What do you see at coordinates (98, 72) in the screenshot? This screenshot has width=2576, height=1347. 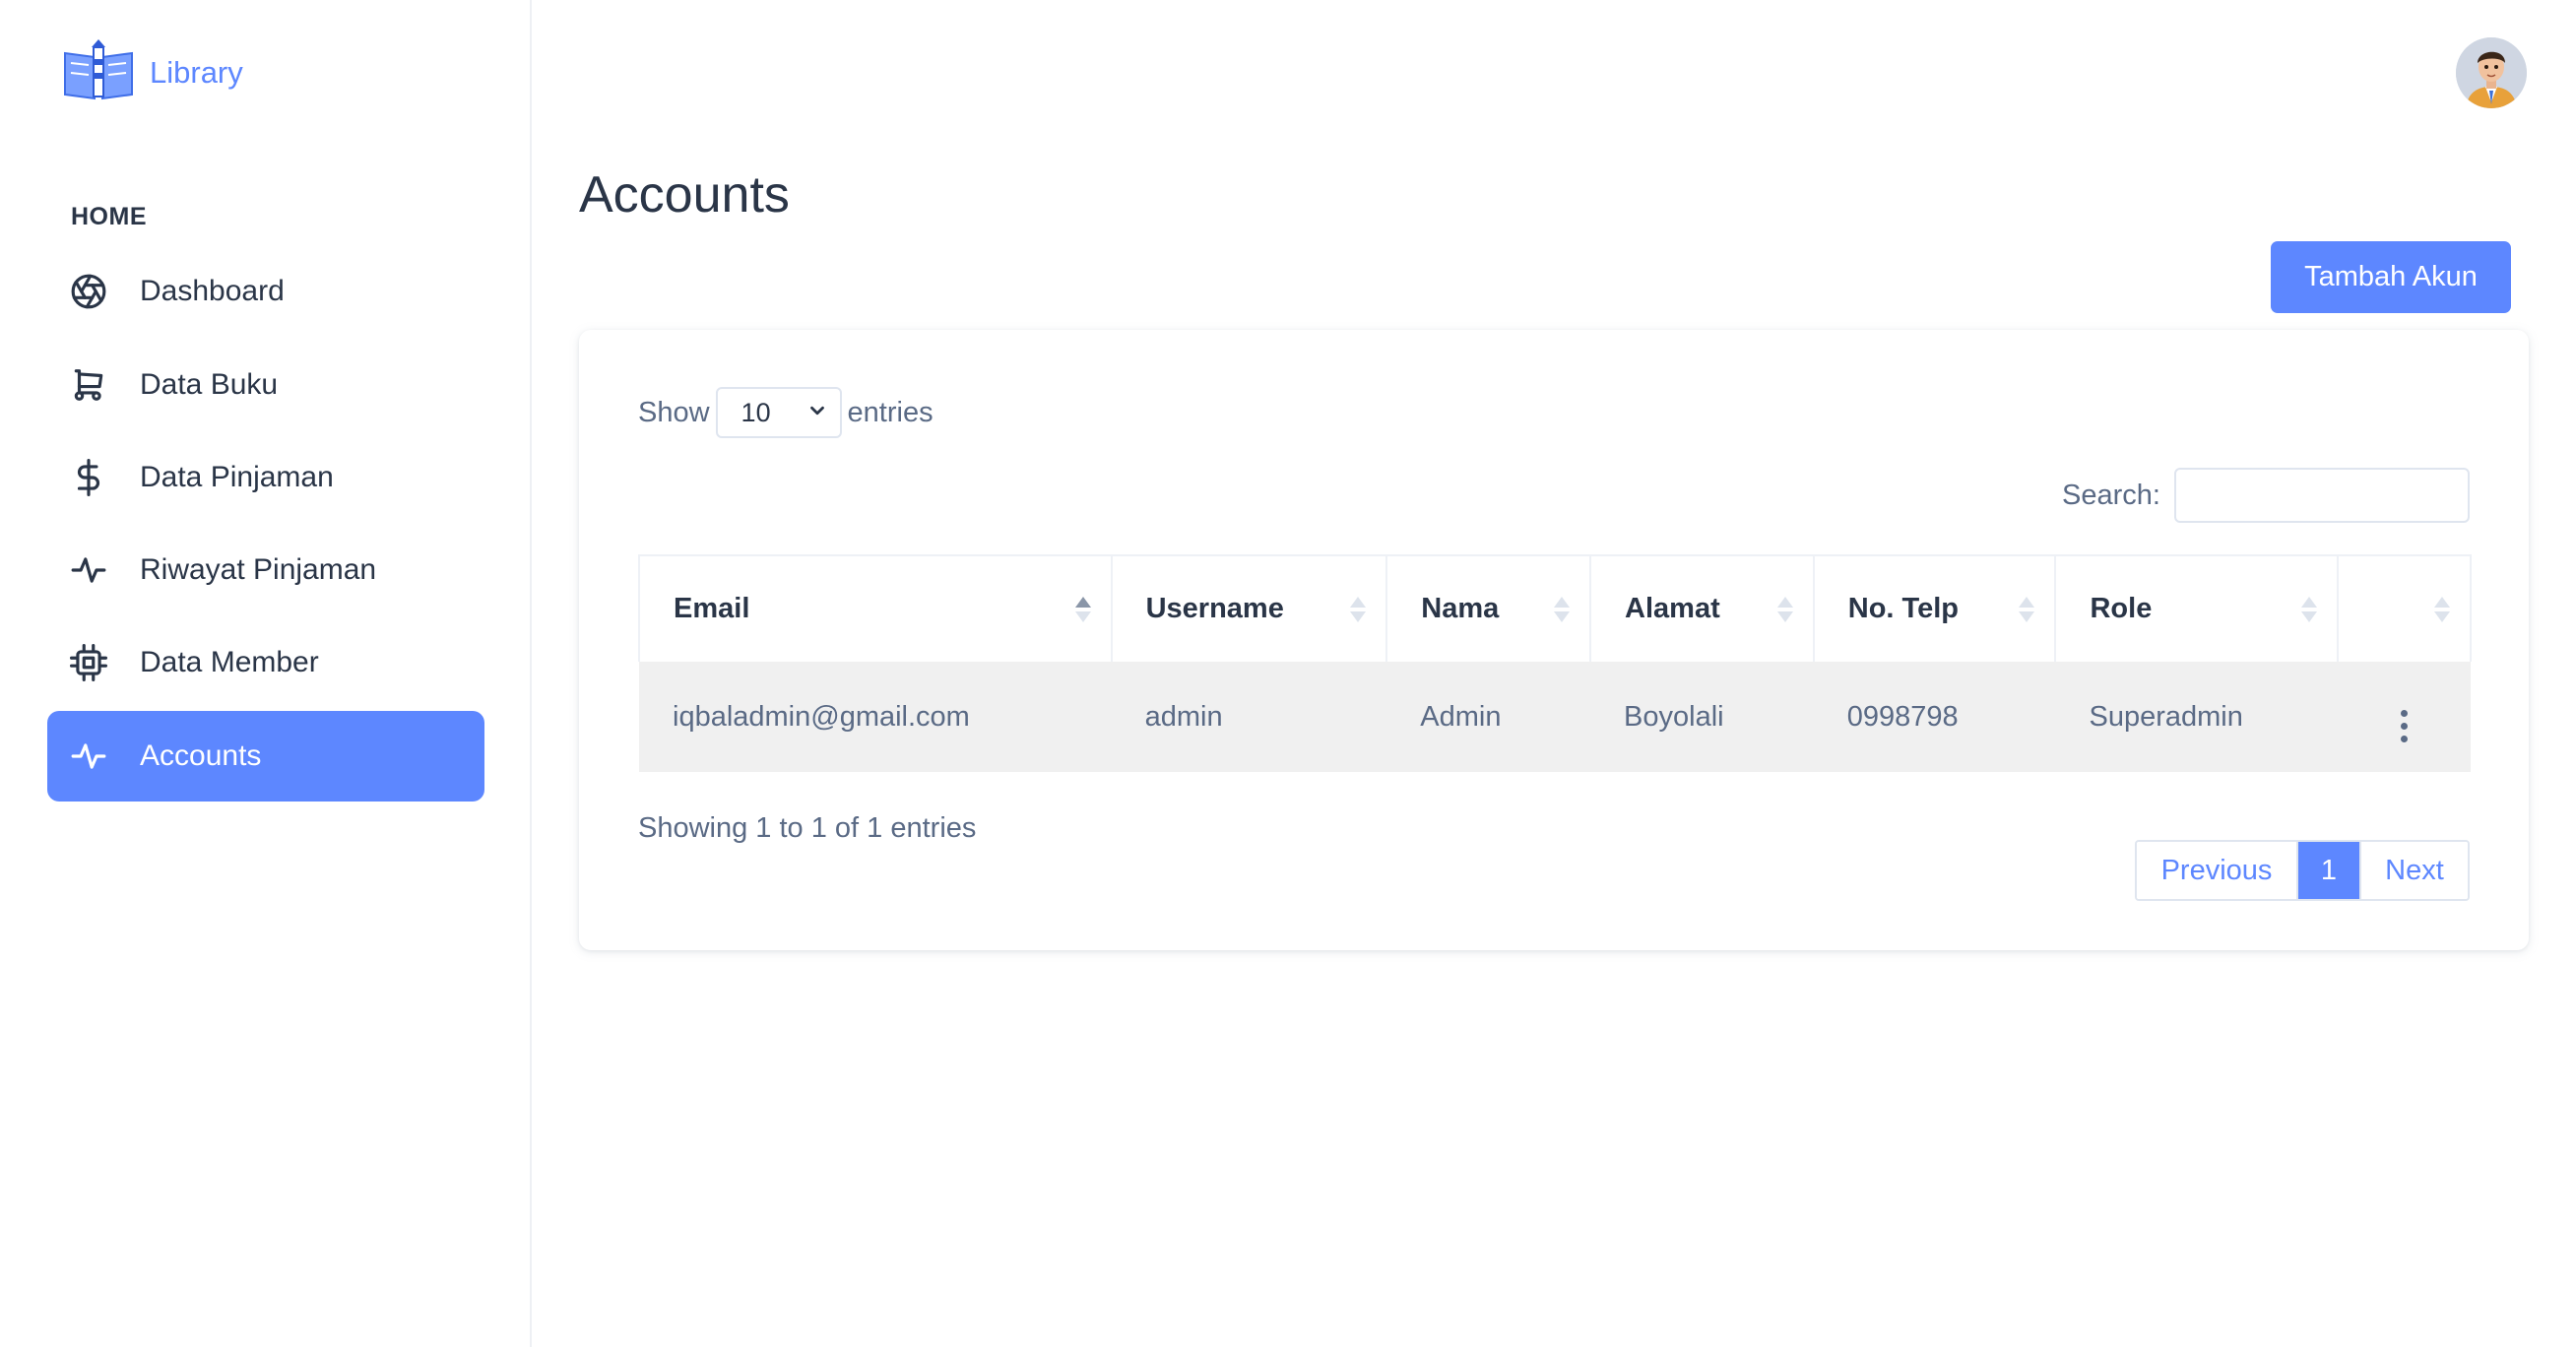 I see `library-logo-icon` at bounding box center [98, 72].